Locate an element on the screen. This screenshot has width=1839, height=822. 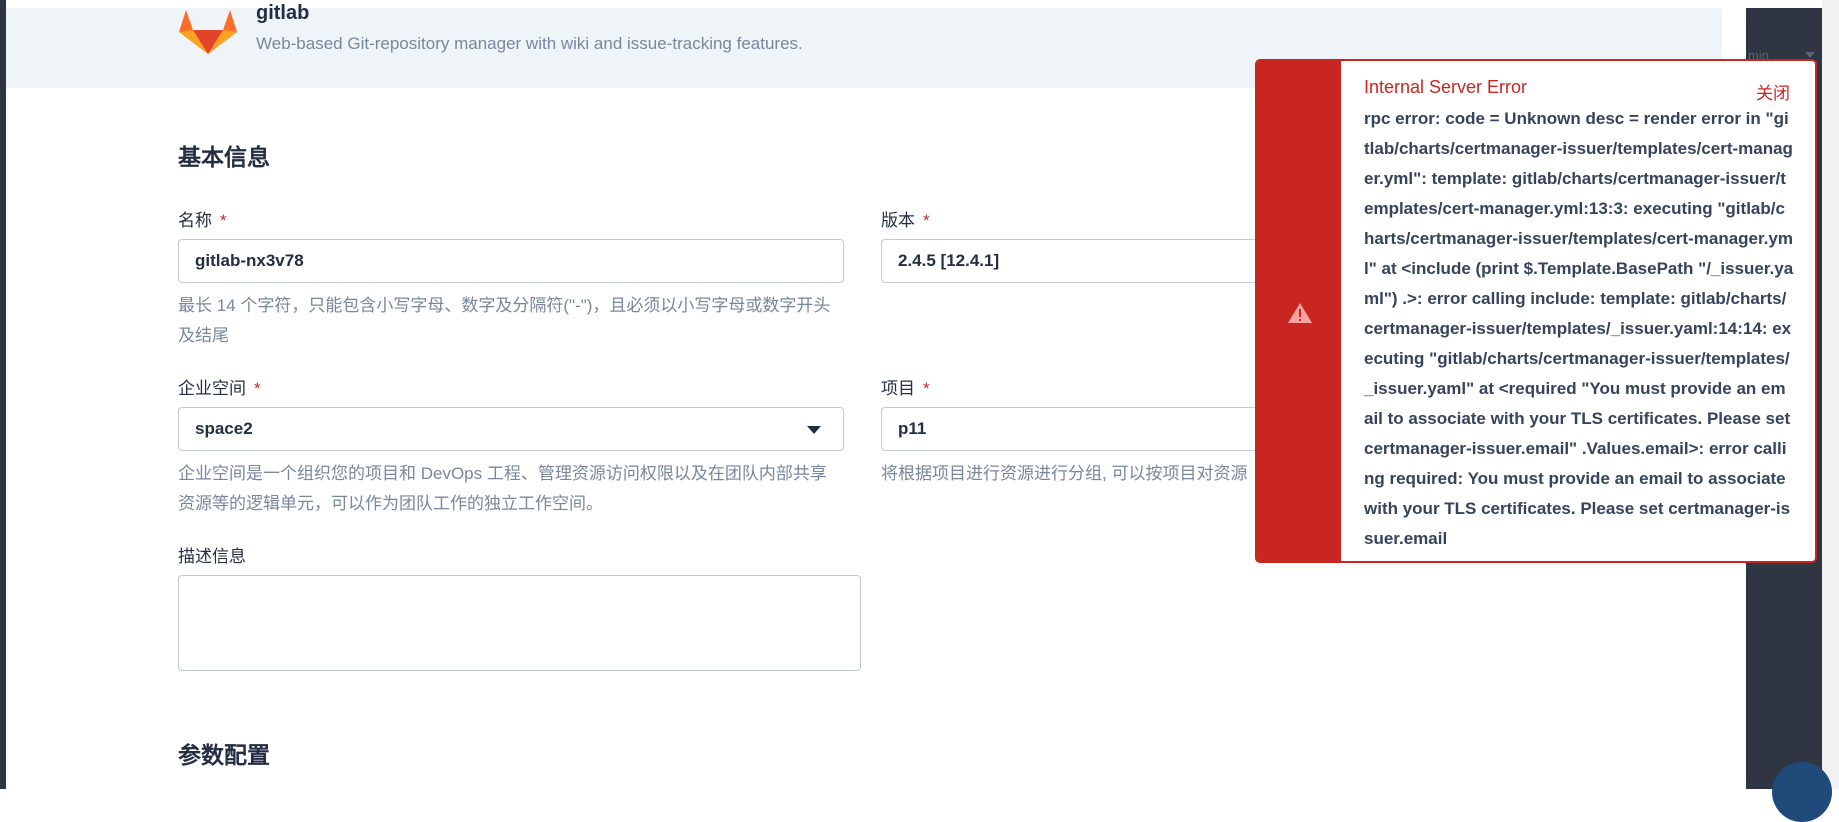
version-select-value: 2.4.5 [12.4.1] is located at coordinates (949, 260).